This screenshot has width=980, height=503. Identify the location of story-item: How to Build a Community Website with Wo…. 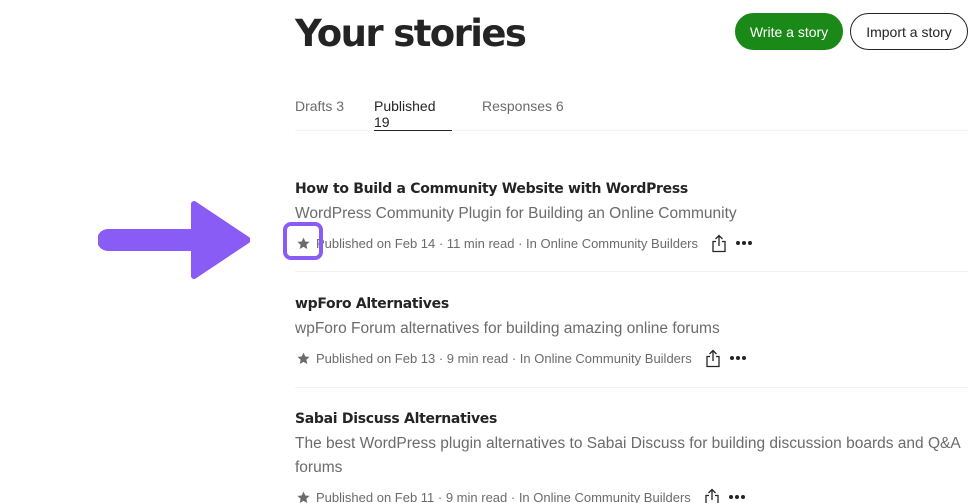
(631, 216).